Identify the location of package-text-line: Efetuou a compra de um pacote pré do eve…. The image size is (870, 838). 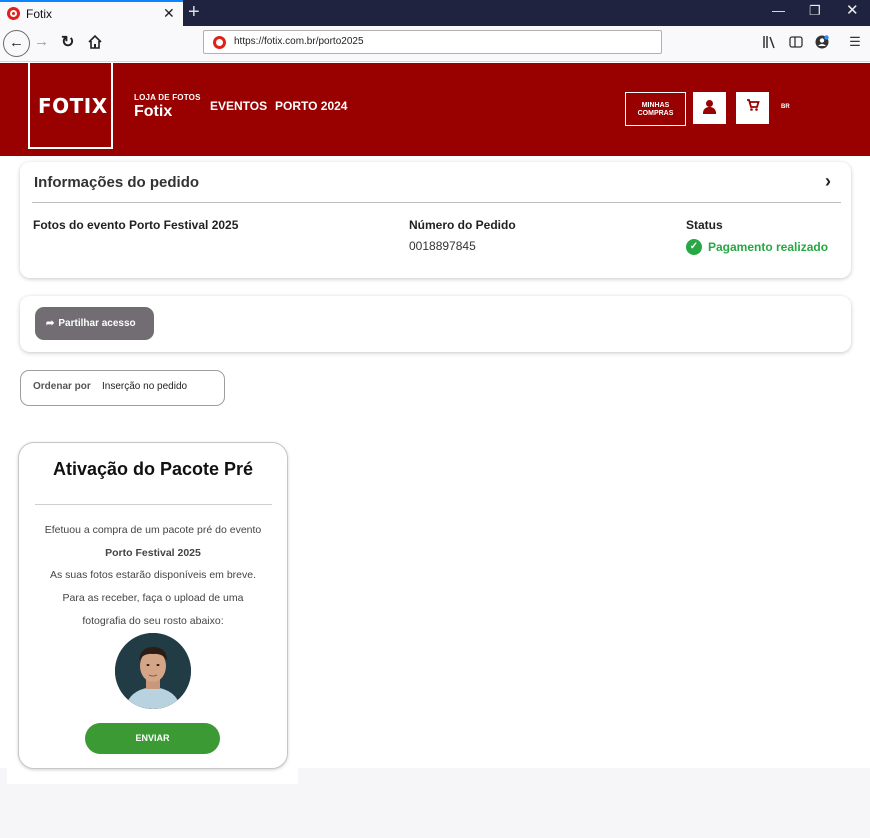
(153, 530).